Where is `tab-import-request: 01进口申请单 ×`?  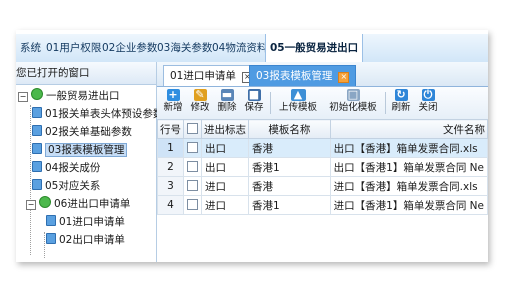
tab-import-request: 01进口申请单 × is located at coordinates (211, 75).